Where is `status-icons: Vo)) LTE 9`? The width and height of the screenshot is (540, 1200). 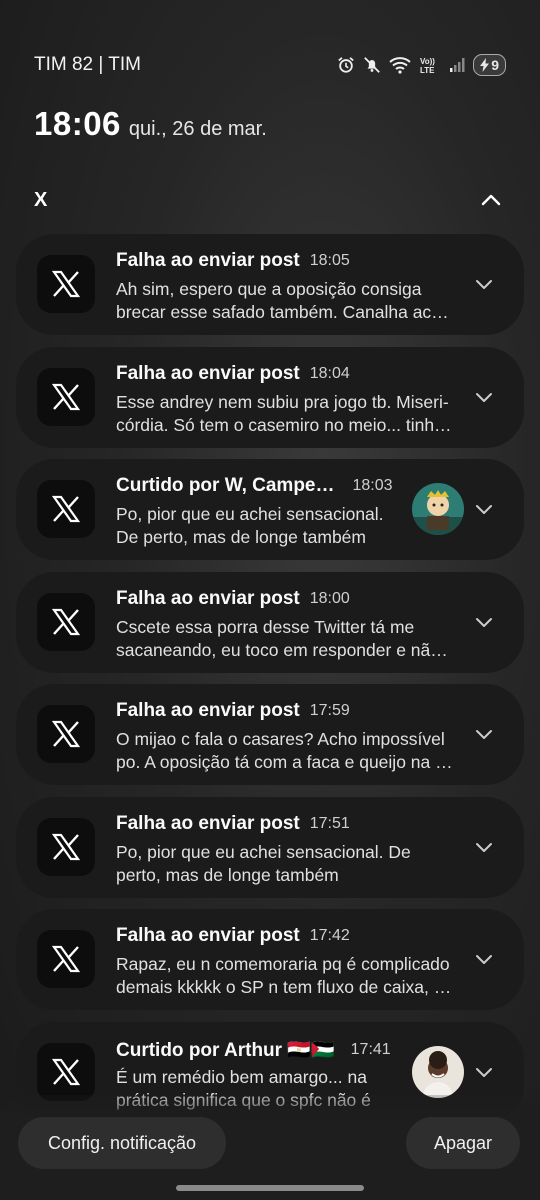 status-icons: Vo)) LTE 9 is located at coordinates (421, 65).